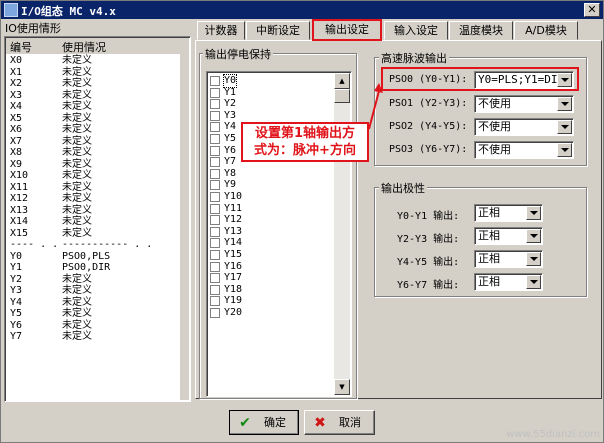  What do you see at coordinates (19, 198) in the screenshot?
I see `usage-row-number: X12` at bounding box center [19, 198].